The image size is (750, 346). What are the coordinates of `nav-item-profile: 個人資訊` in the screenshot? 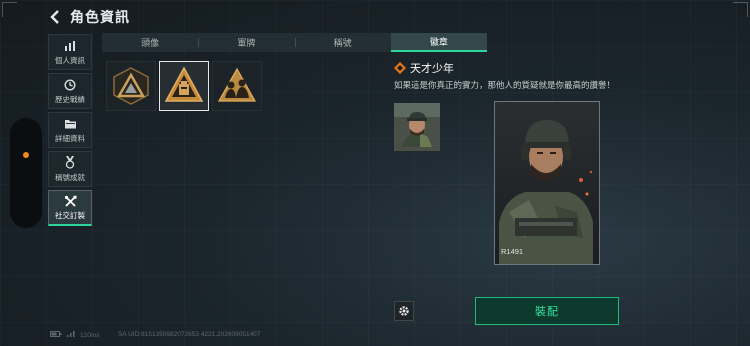 It's located at (70, 52).